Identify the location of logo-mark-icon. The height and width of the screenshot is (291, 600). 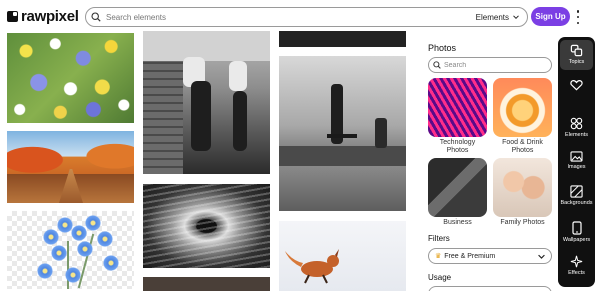
(12, 16).